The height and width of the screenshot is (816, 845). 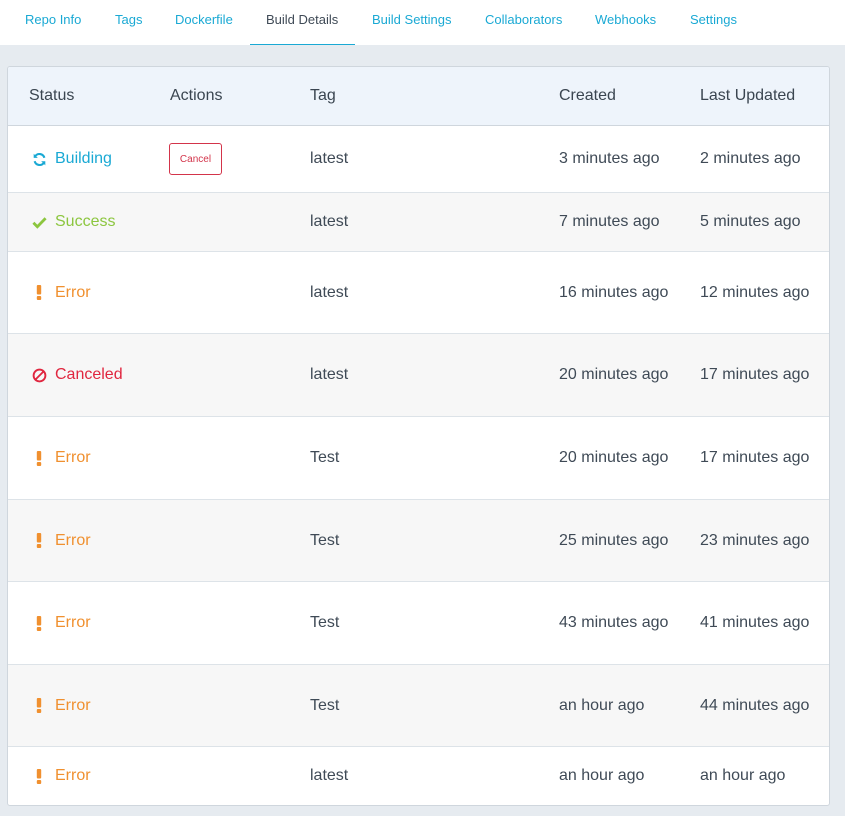 I want to click on table-header: Status Actions Tag Created Last Updated, so click(x=418, y=96).